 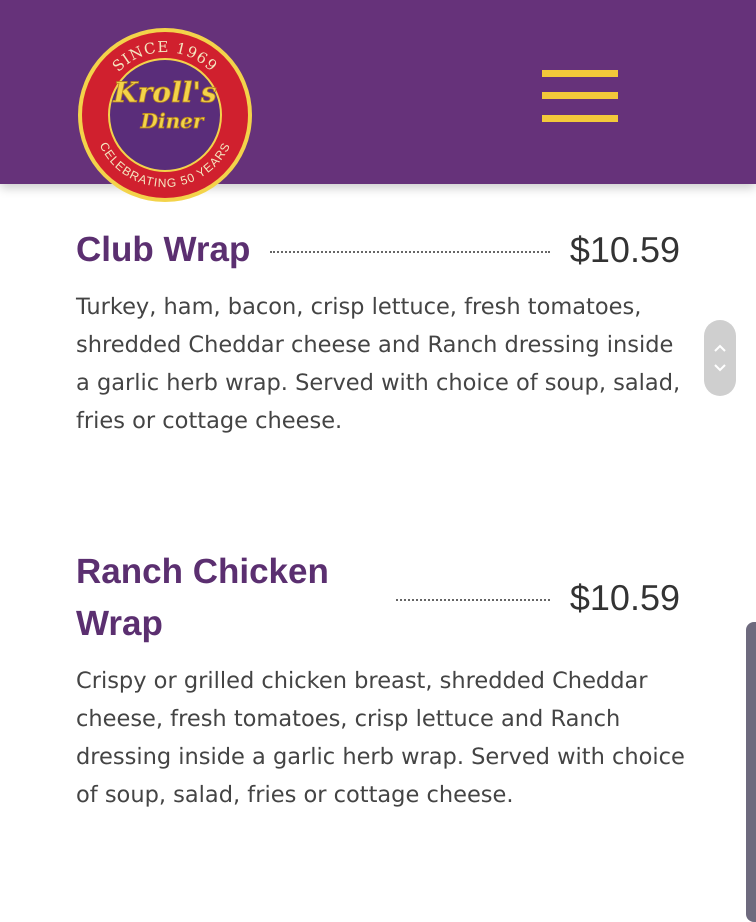 What do you see at coordinates (751, 772) in the screenshot?
I see `page-scrollbar` at bounding box center [751, 772].